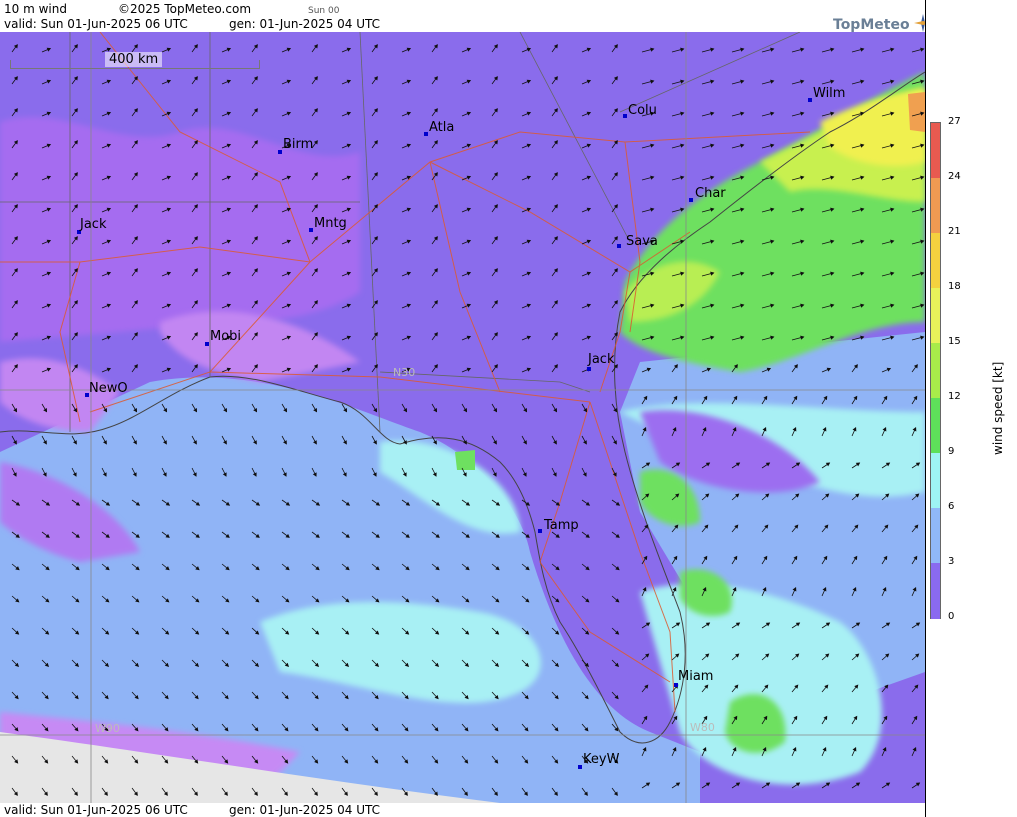  What do you see at coordinates (404, 372) in the screenshot?
I see `latitude-label: N30` at bounding box center [404, 372].